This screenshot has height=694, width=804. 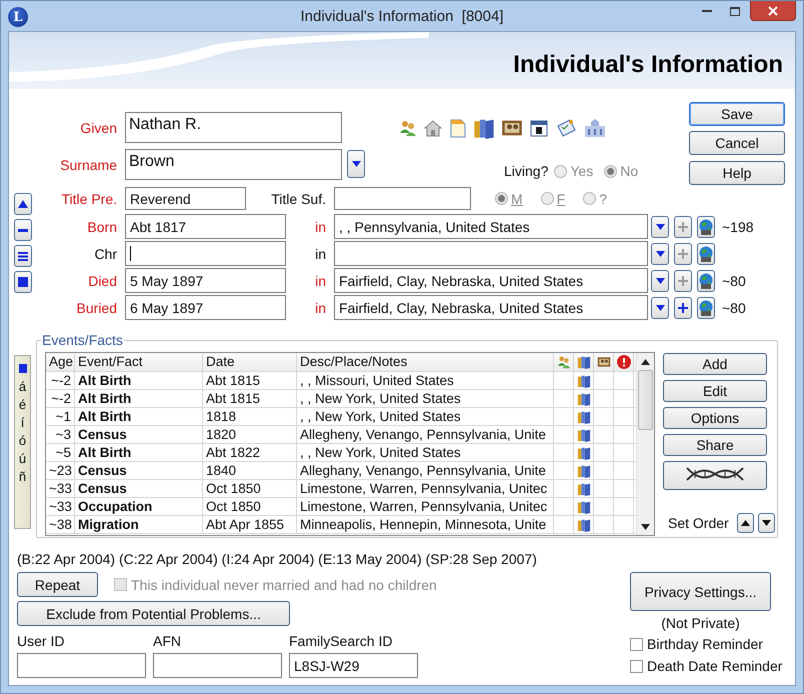 I want to click on table-cell: , , New York, United States, so click(x=425, y=452).